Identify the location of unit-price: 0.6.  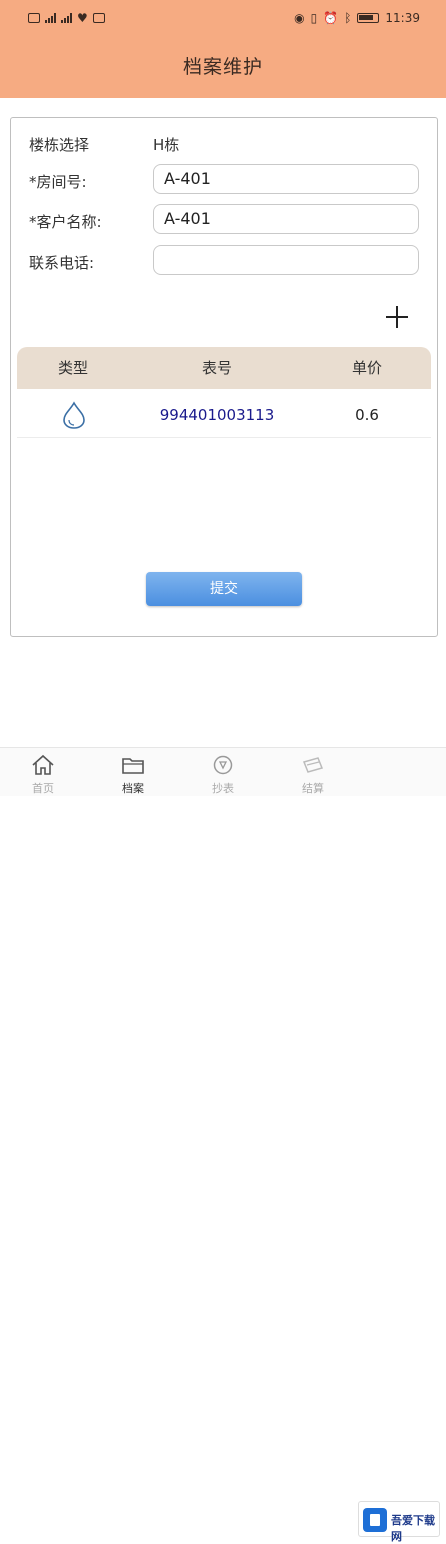
(367, 415).